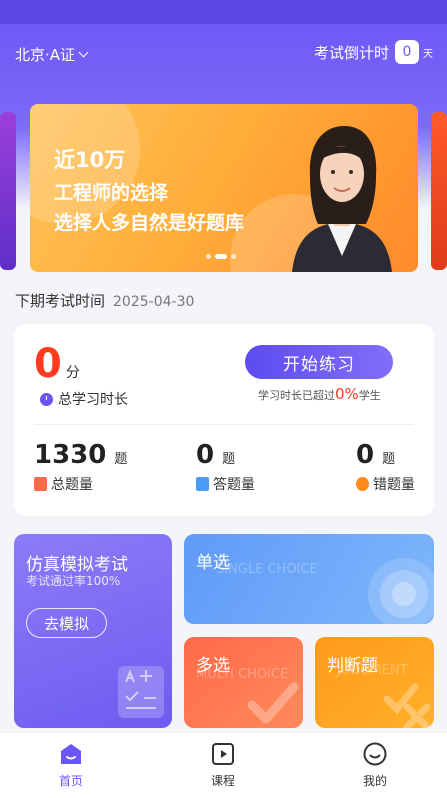 The image size is (447, 798). Describe the element at coordinates (309, 579) in the screenshot. I see `single-choice-tile: SINGLE CHOICE 单选` at that location.